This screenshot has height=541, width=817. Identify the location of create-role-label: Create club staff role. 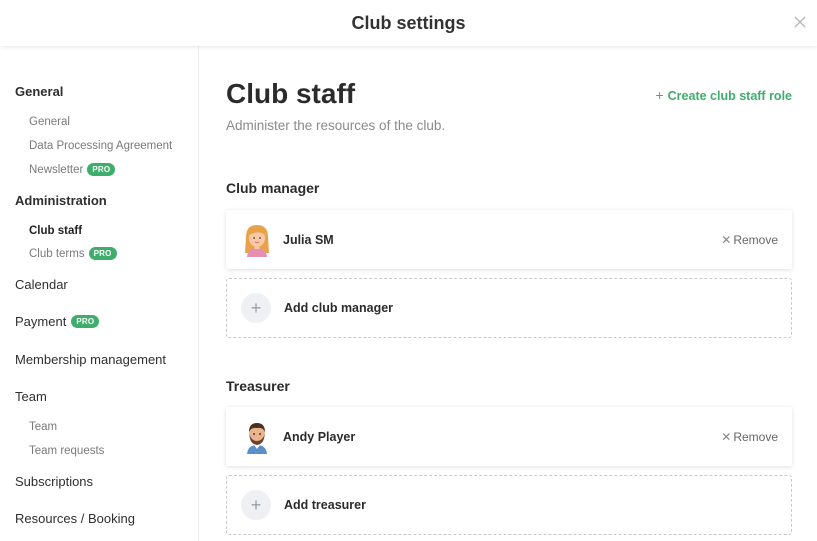
(729, 96).